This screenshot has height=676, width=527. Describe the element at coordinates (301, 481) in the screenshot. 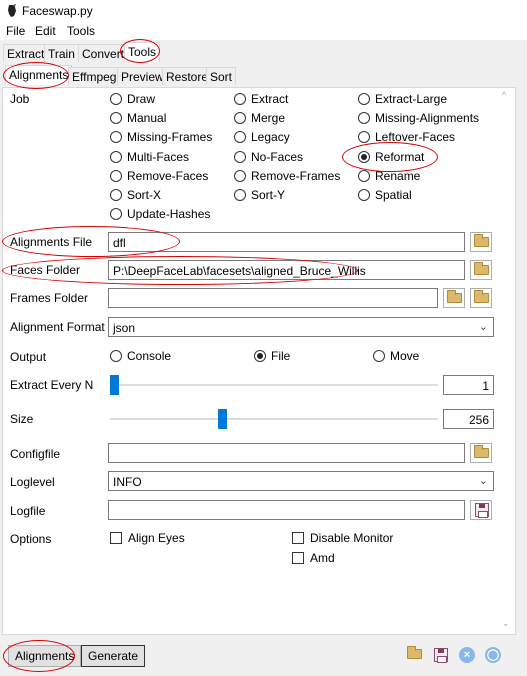

I see `loglevel-select: INFO ⌄` at that location.